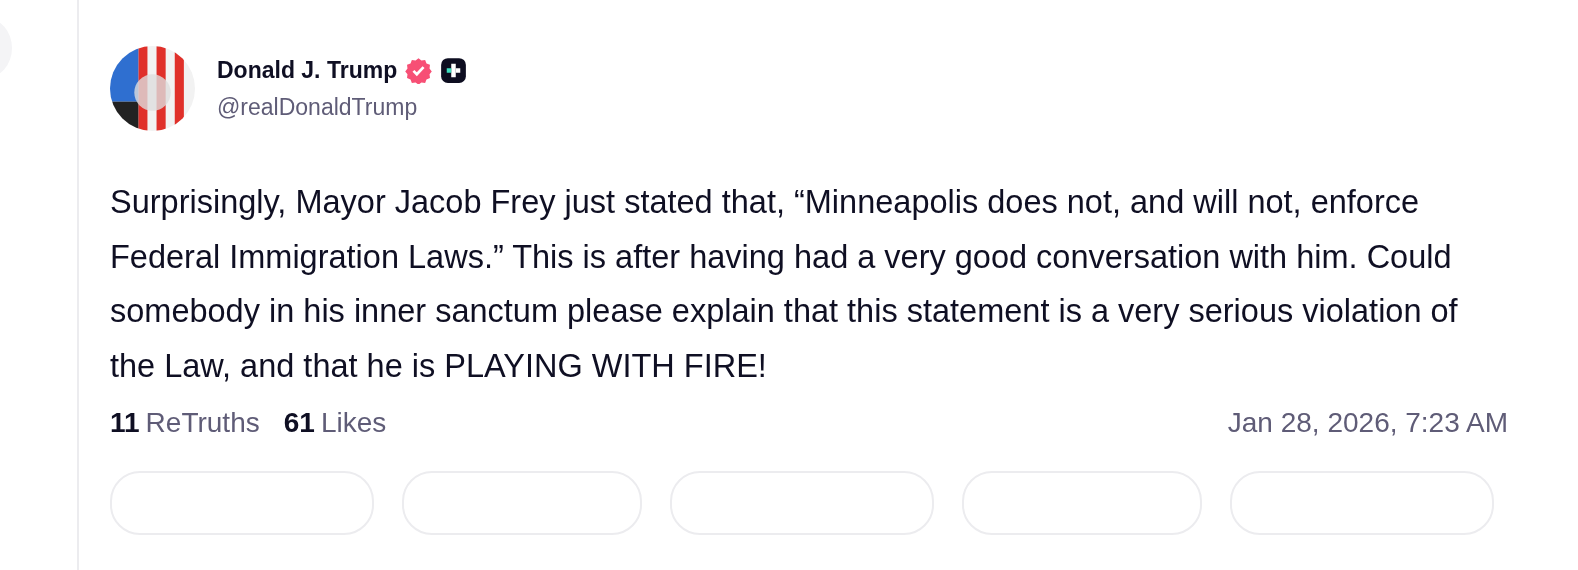  What do you see at coordinates (202, 423) in the screenshot?
I see `stat-label: ReTruths` at bounding box center [202, 423].